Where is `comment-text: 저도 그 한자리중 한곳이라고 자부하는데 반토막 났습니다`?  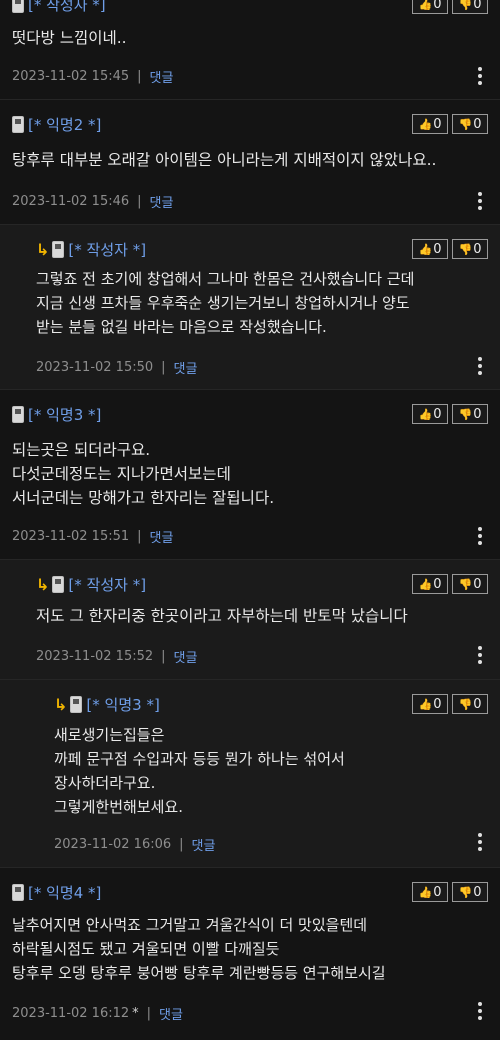
comment-text: 저도 그 한자리중 한곳이라고 자부하는데 반토막 났습니다 is located at coordinates (222, 616).